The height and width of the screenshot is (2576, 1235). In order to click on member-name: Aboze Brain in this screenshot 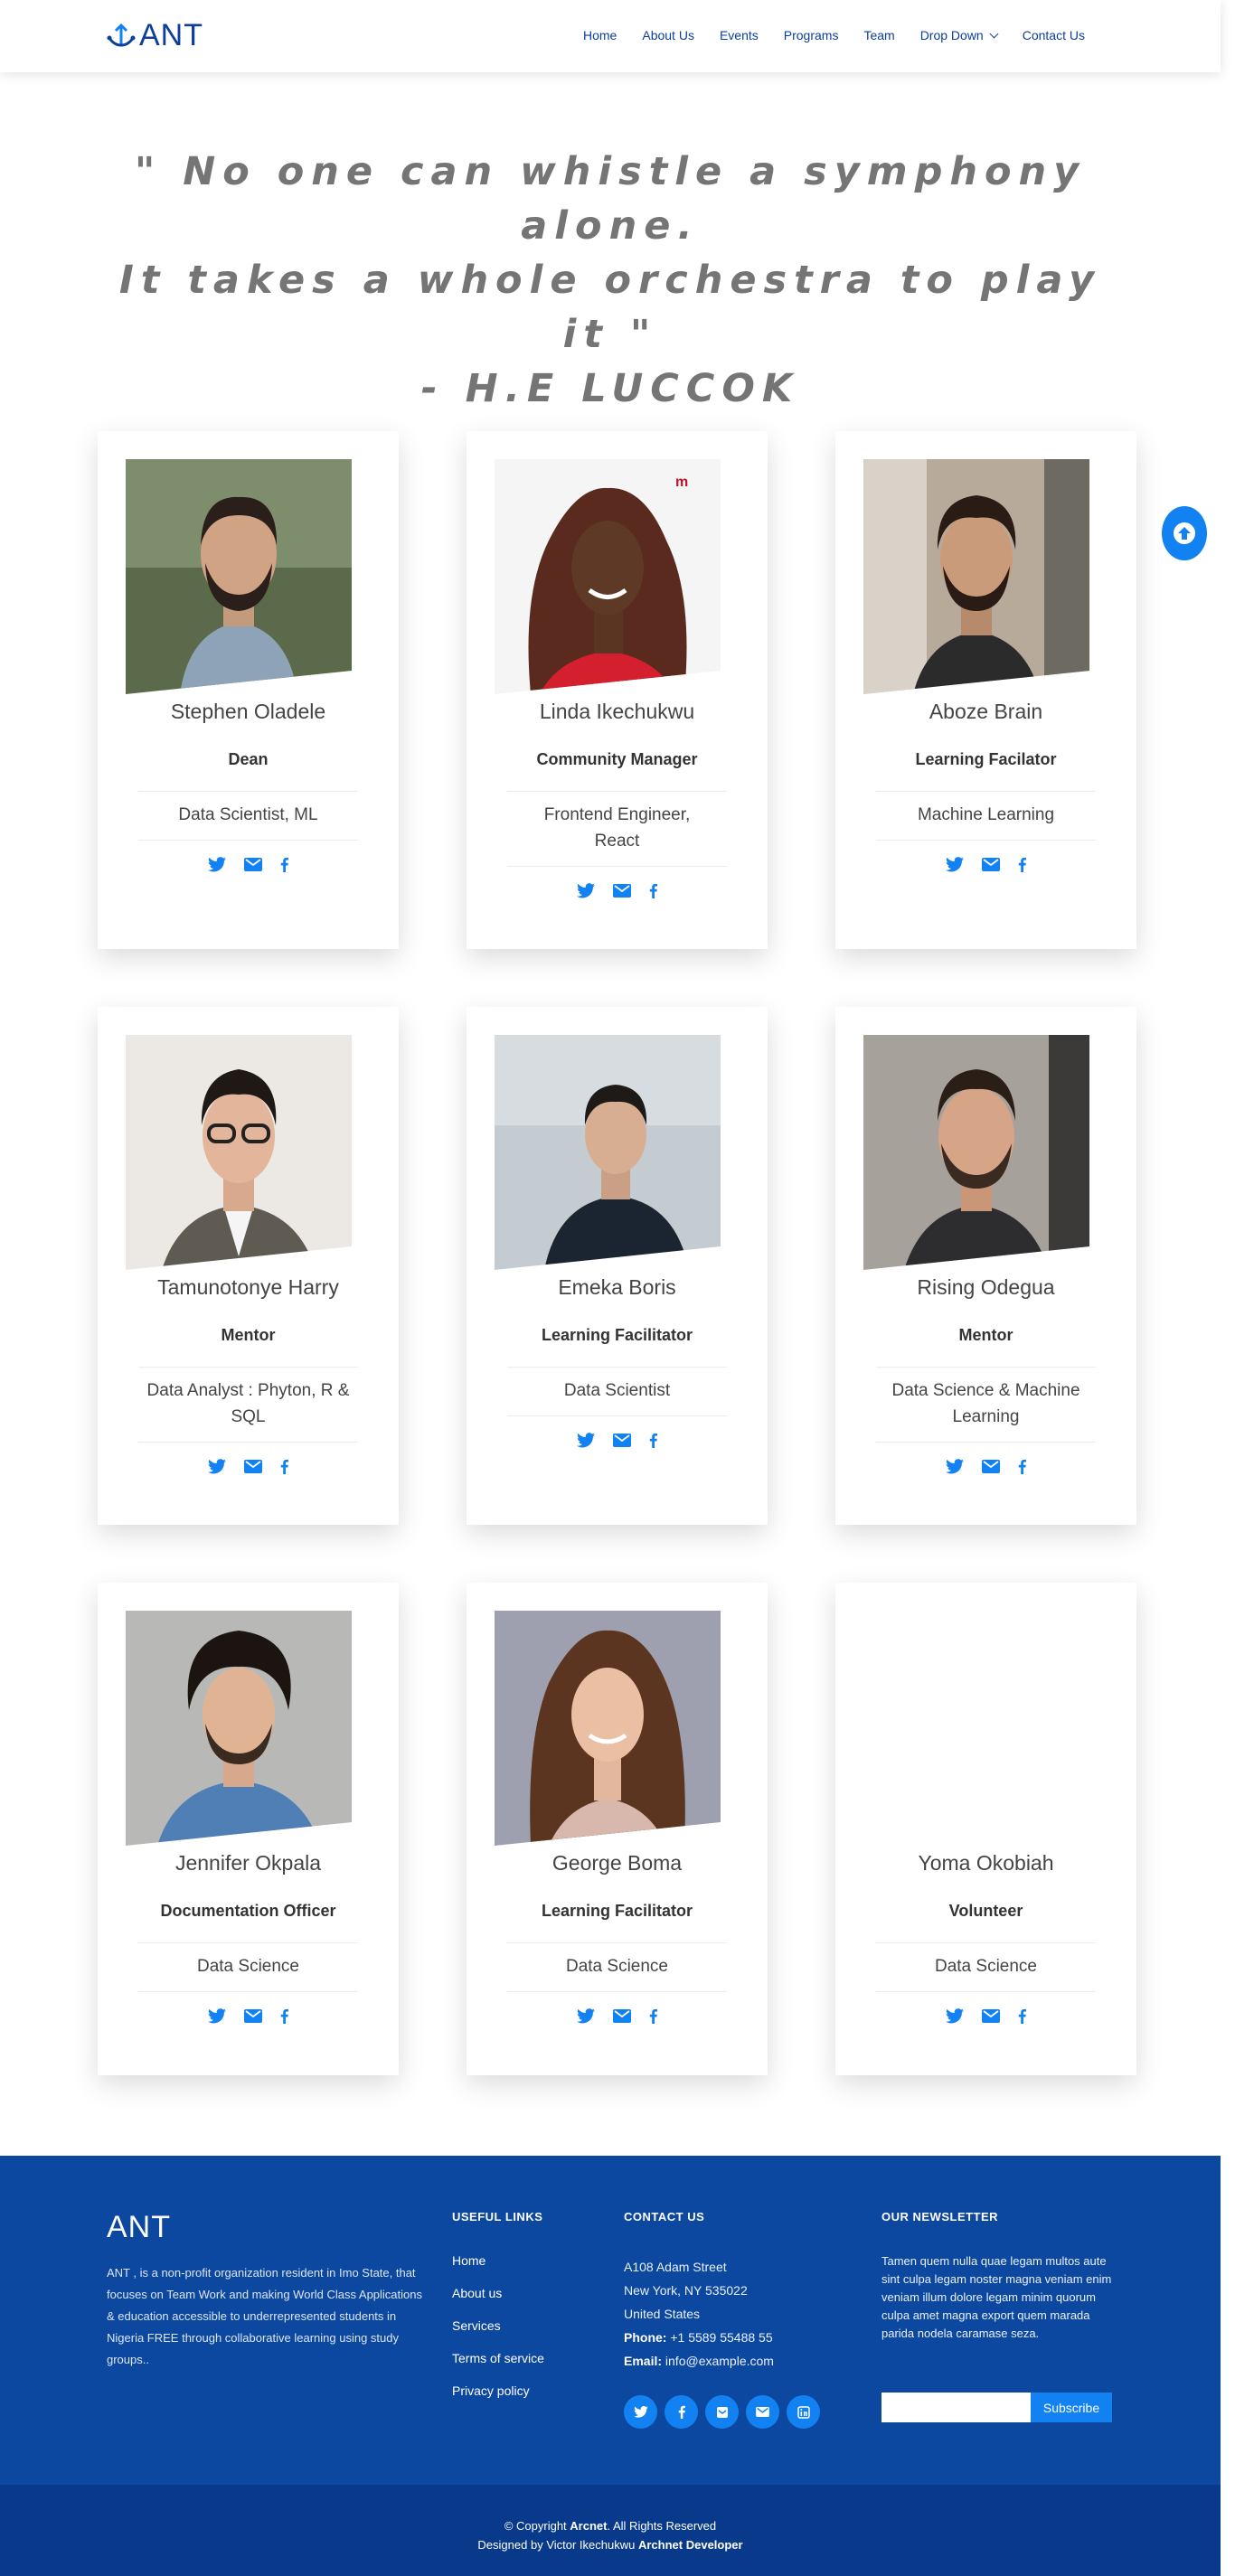, I will do `click(986, 712)`.